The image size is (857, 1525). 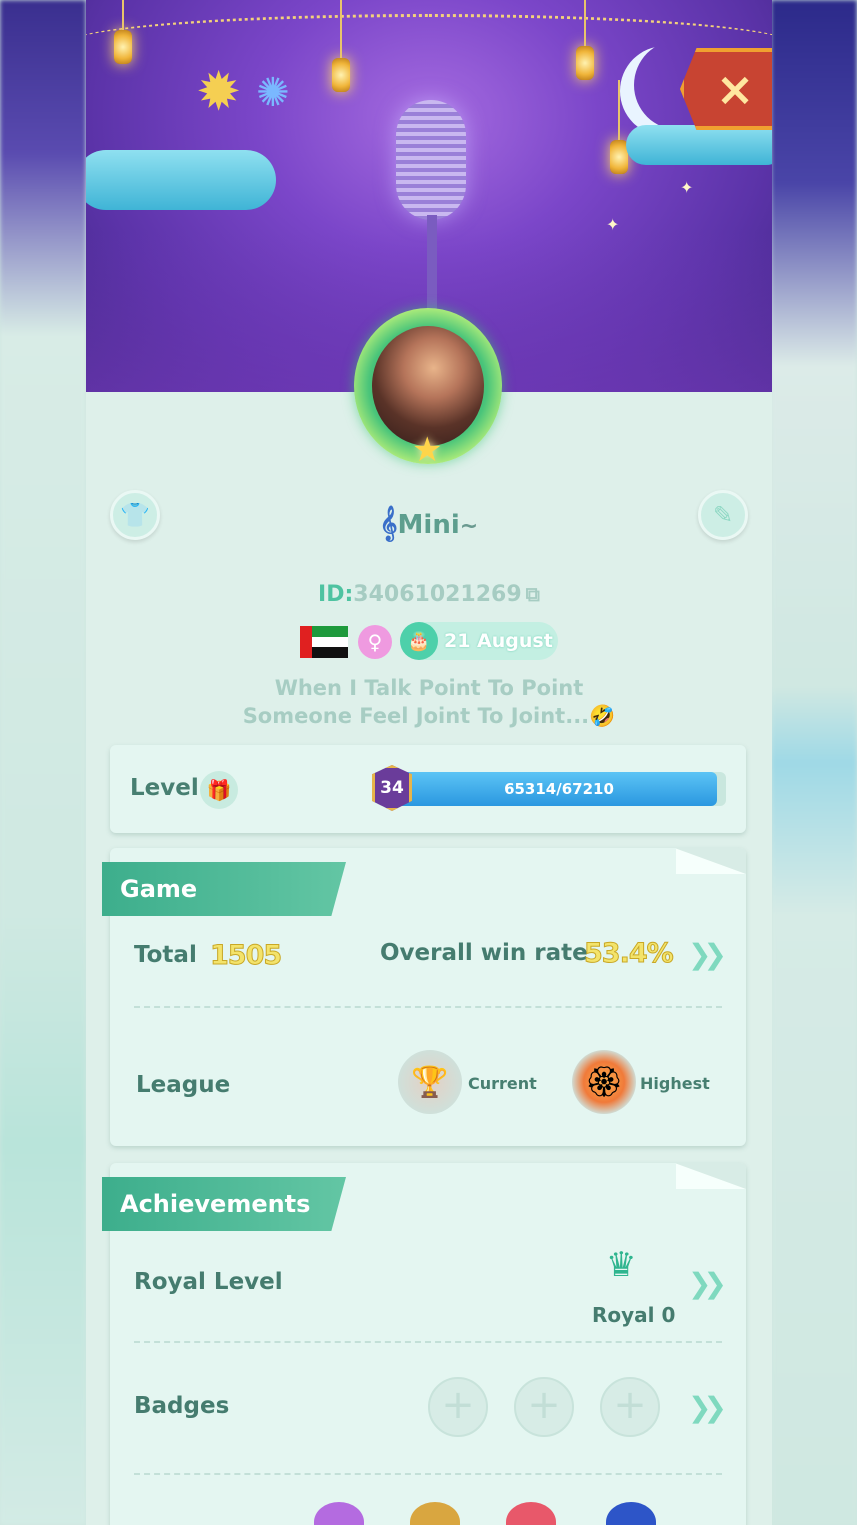 I want to click on firework-icon: ✹, so click(x=219, y=91).